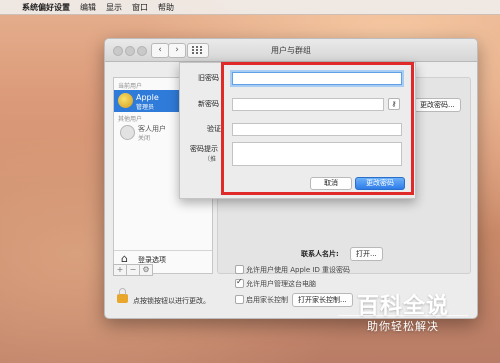  Describe the element at coordinates (208, 104) in the screenshot. I see `new-password-label: 新密码` at that location.